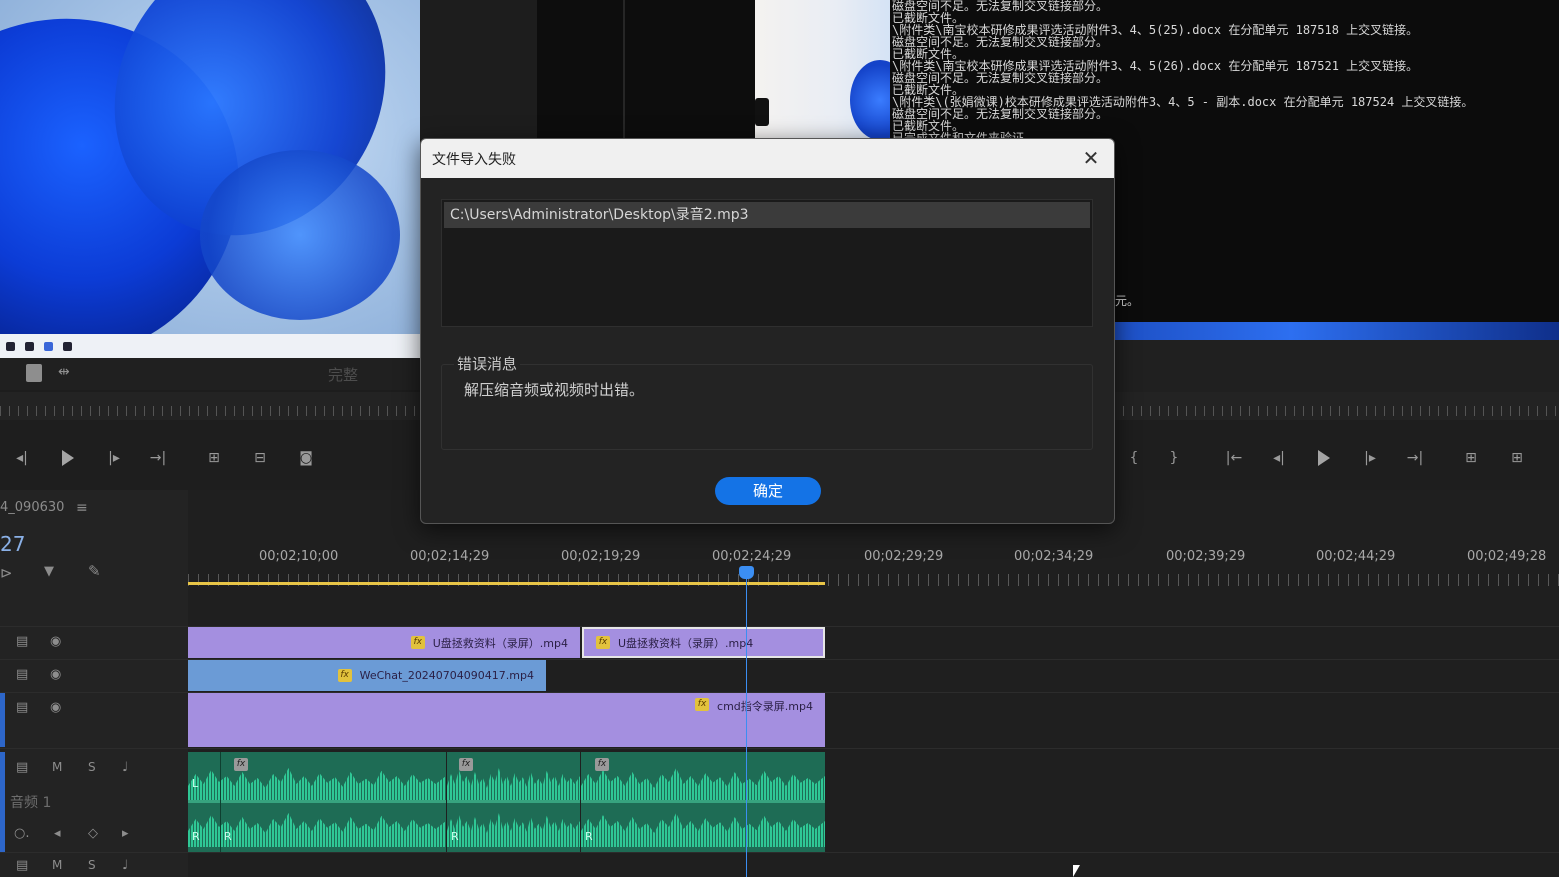 The height and width of the screenshot is (877, 1559). Describe the element at coordinates (317, 802) in the screenshot. I see `audio-clip: L R R fx` at that location.